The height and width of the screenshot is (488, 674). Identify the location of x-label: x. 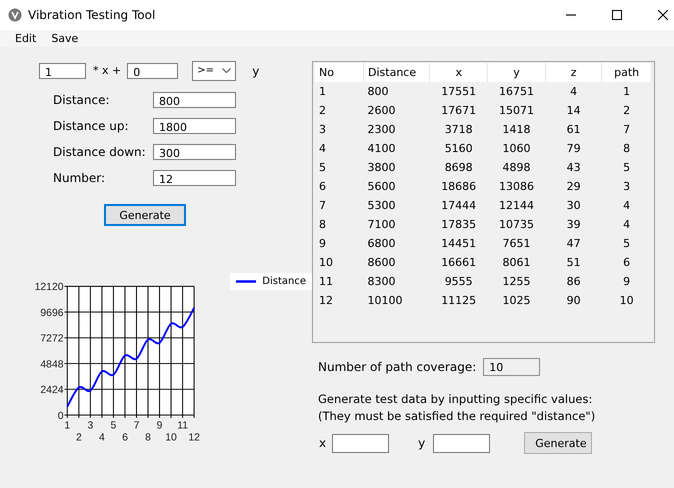
(322, 443).